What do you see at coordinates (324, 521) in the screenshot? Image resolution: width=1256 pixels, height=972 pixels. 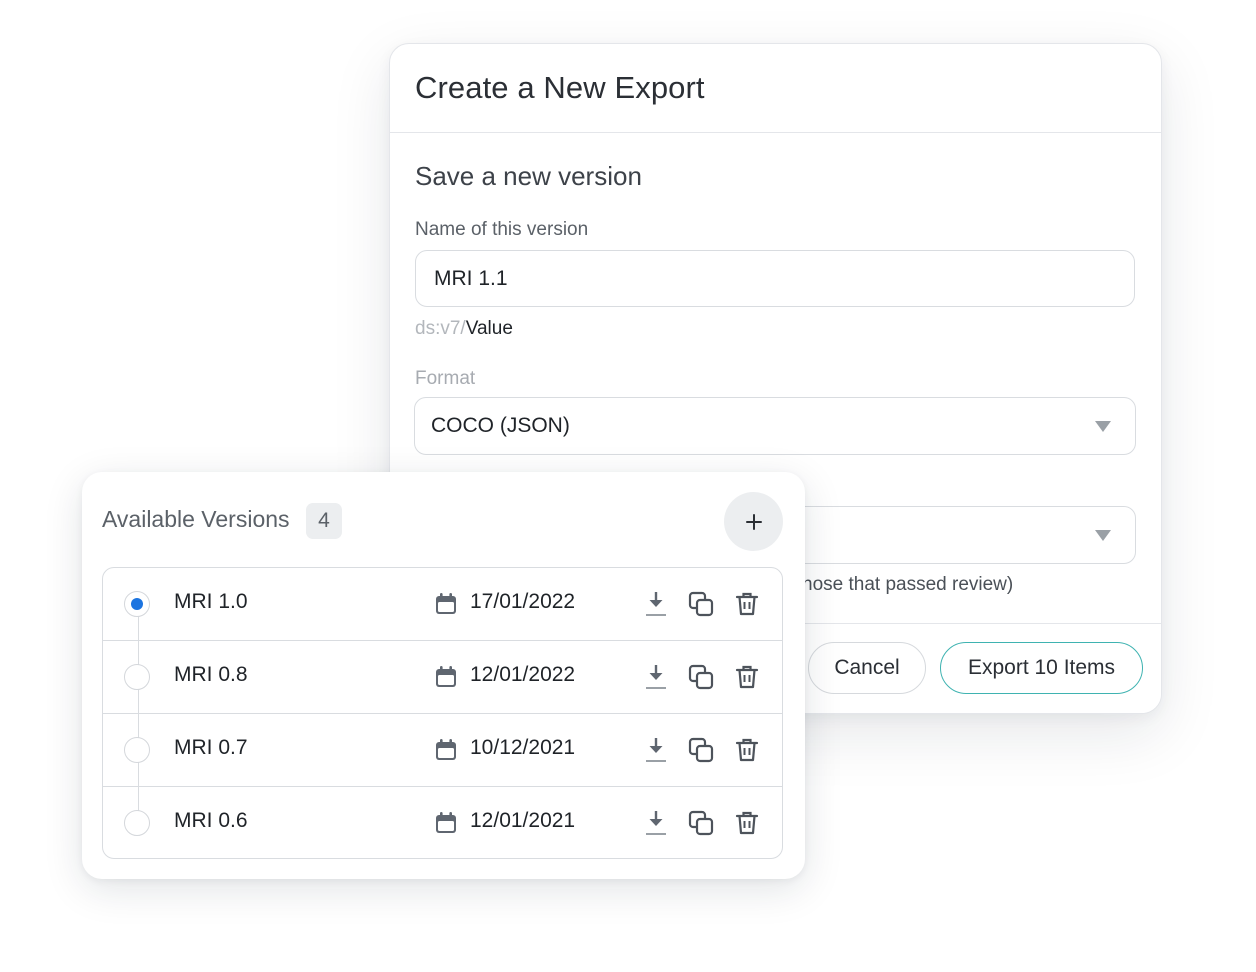 I see `versions-count-badge: 4` at bounding box center [324, 521].